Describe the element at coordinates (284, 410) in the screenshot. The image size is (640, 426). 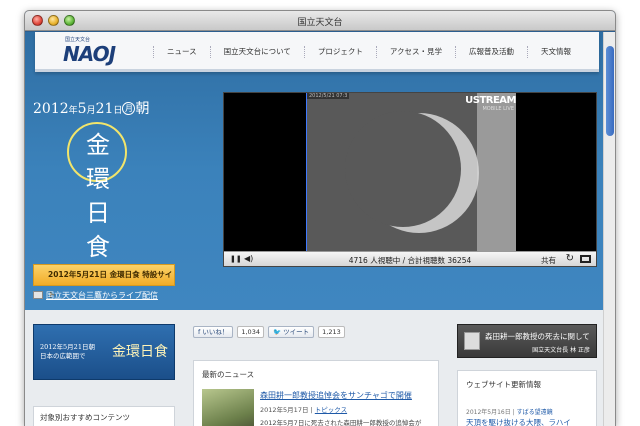
I see `news-date: 2012年5月17日` at that location.